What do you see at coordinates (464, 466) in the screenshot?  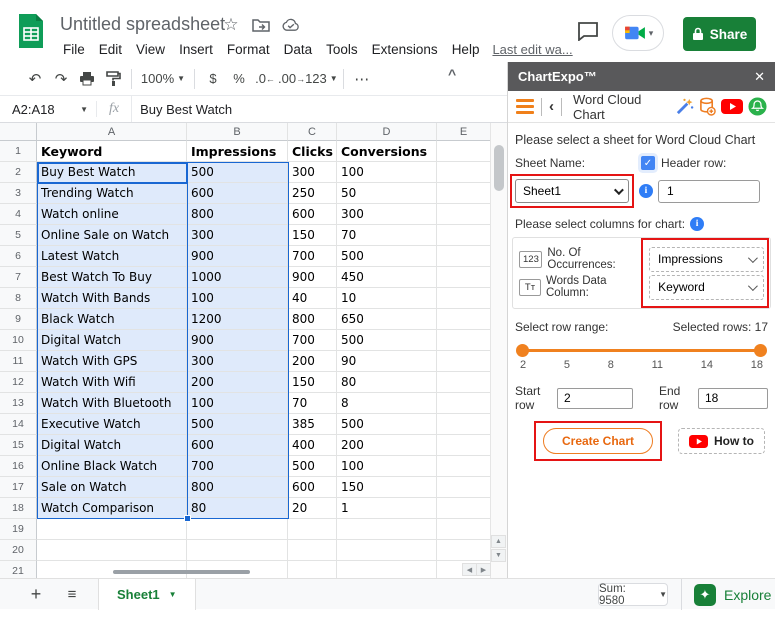 I see `cell-E16` at bounding box center [464, 466].